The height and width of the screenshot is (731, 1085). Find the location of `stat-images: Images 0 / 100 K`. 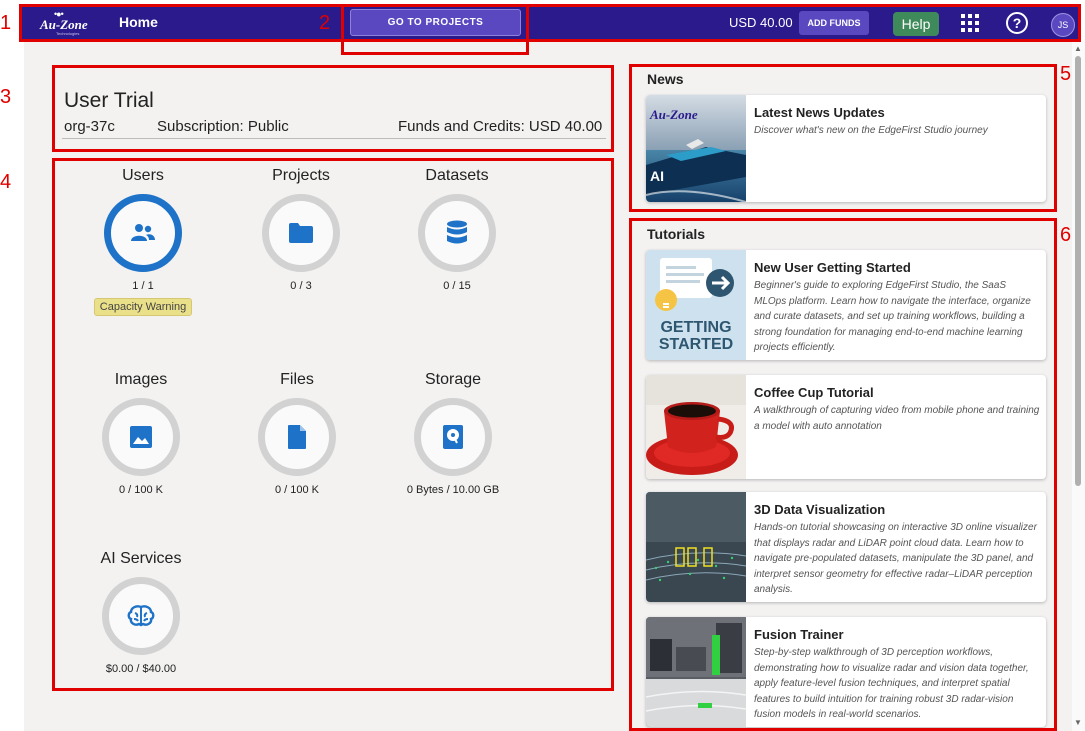

stat-images: Images 0 / 100 K is located at coordinates (141, 433).